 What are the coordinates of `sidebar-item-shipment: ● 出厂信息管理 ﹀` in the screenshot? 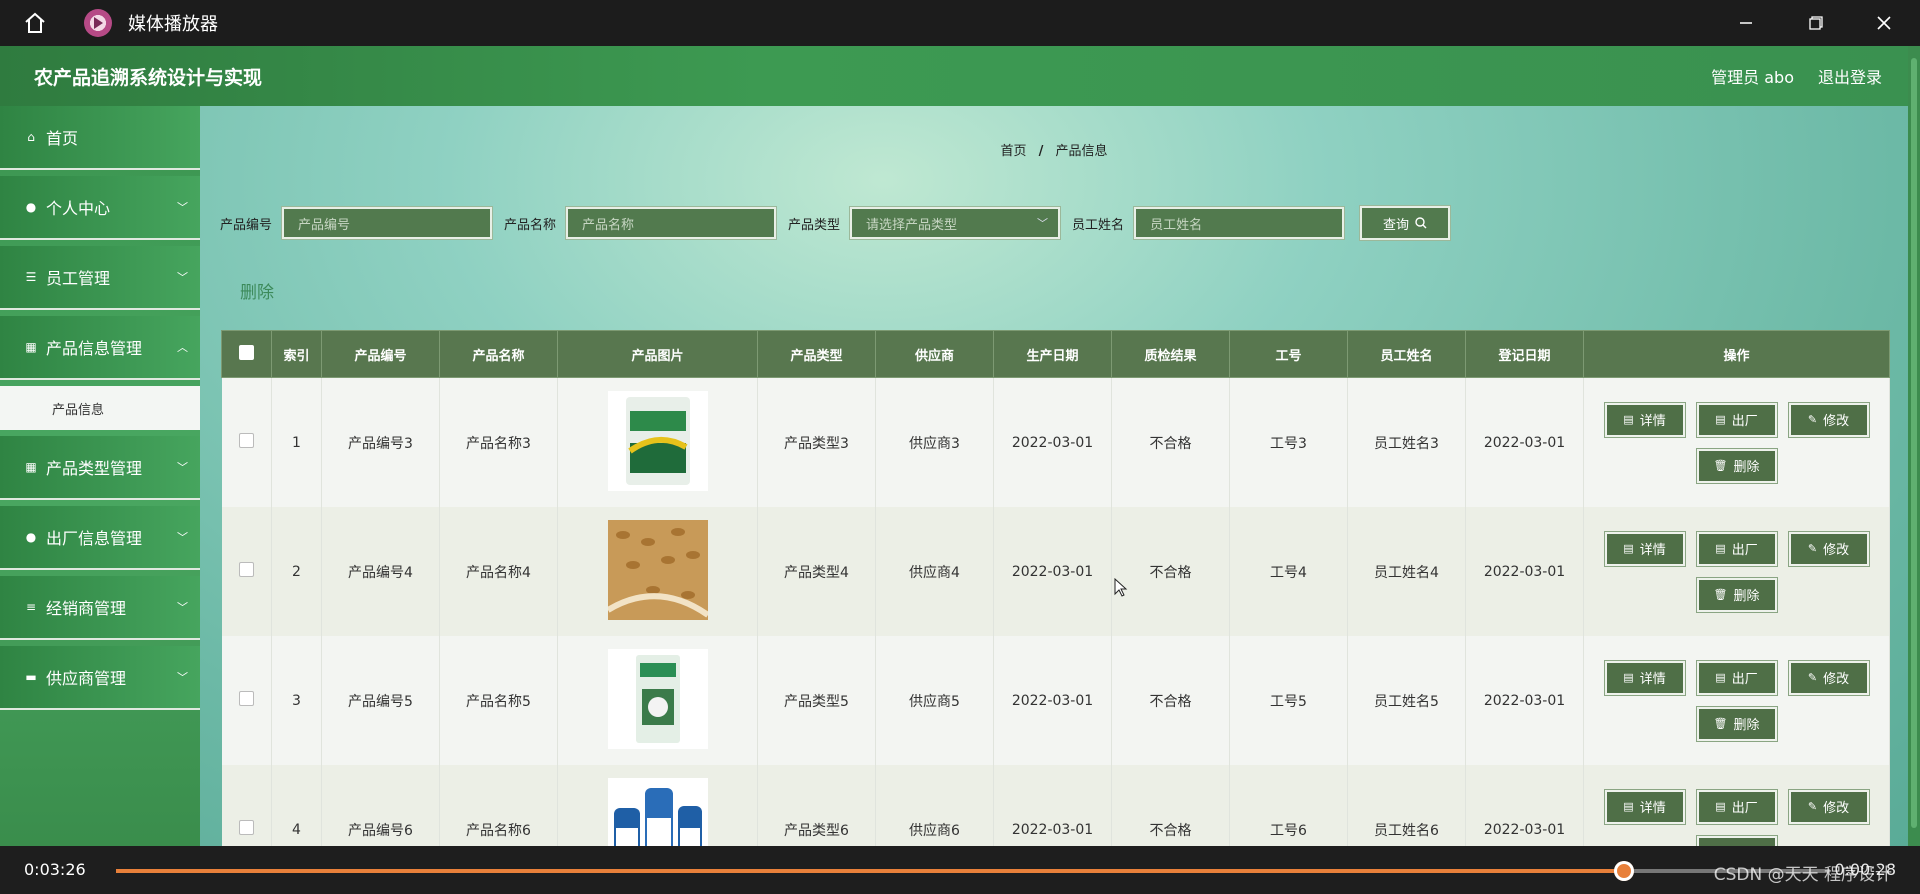 It's located at (100, 538).